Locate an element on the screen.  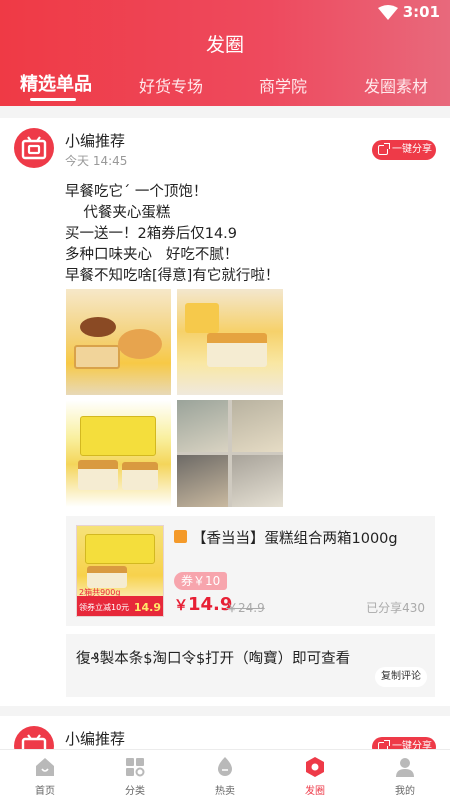
post-text-line: 代餐夹心蛋糕 is located at coordinates (118, 213).